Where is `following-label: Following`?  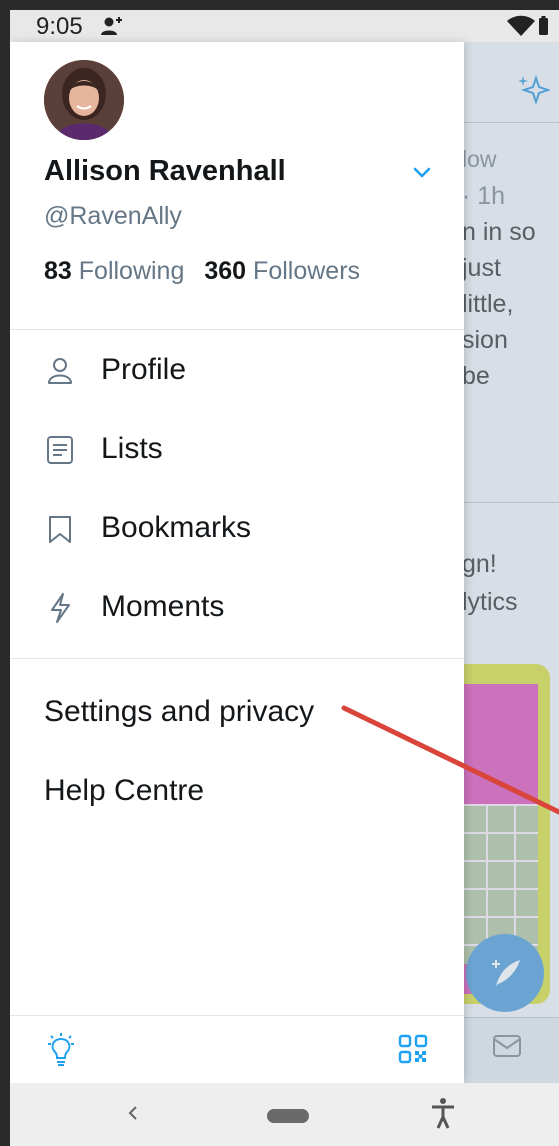
following-label: Following is located at coordinates (131, 271).